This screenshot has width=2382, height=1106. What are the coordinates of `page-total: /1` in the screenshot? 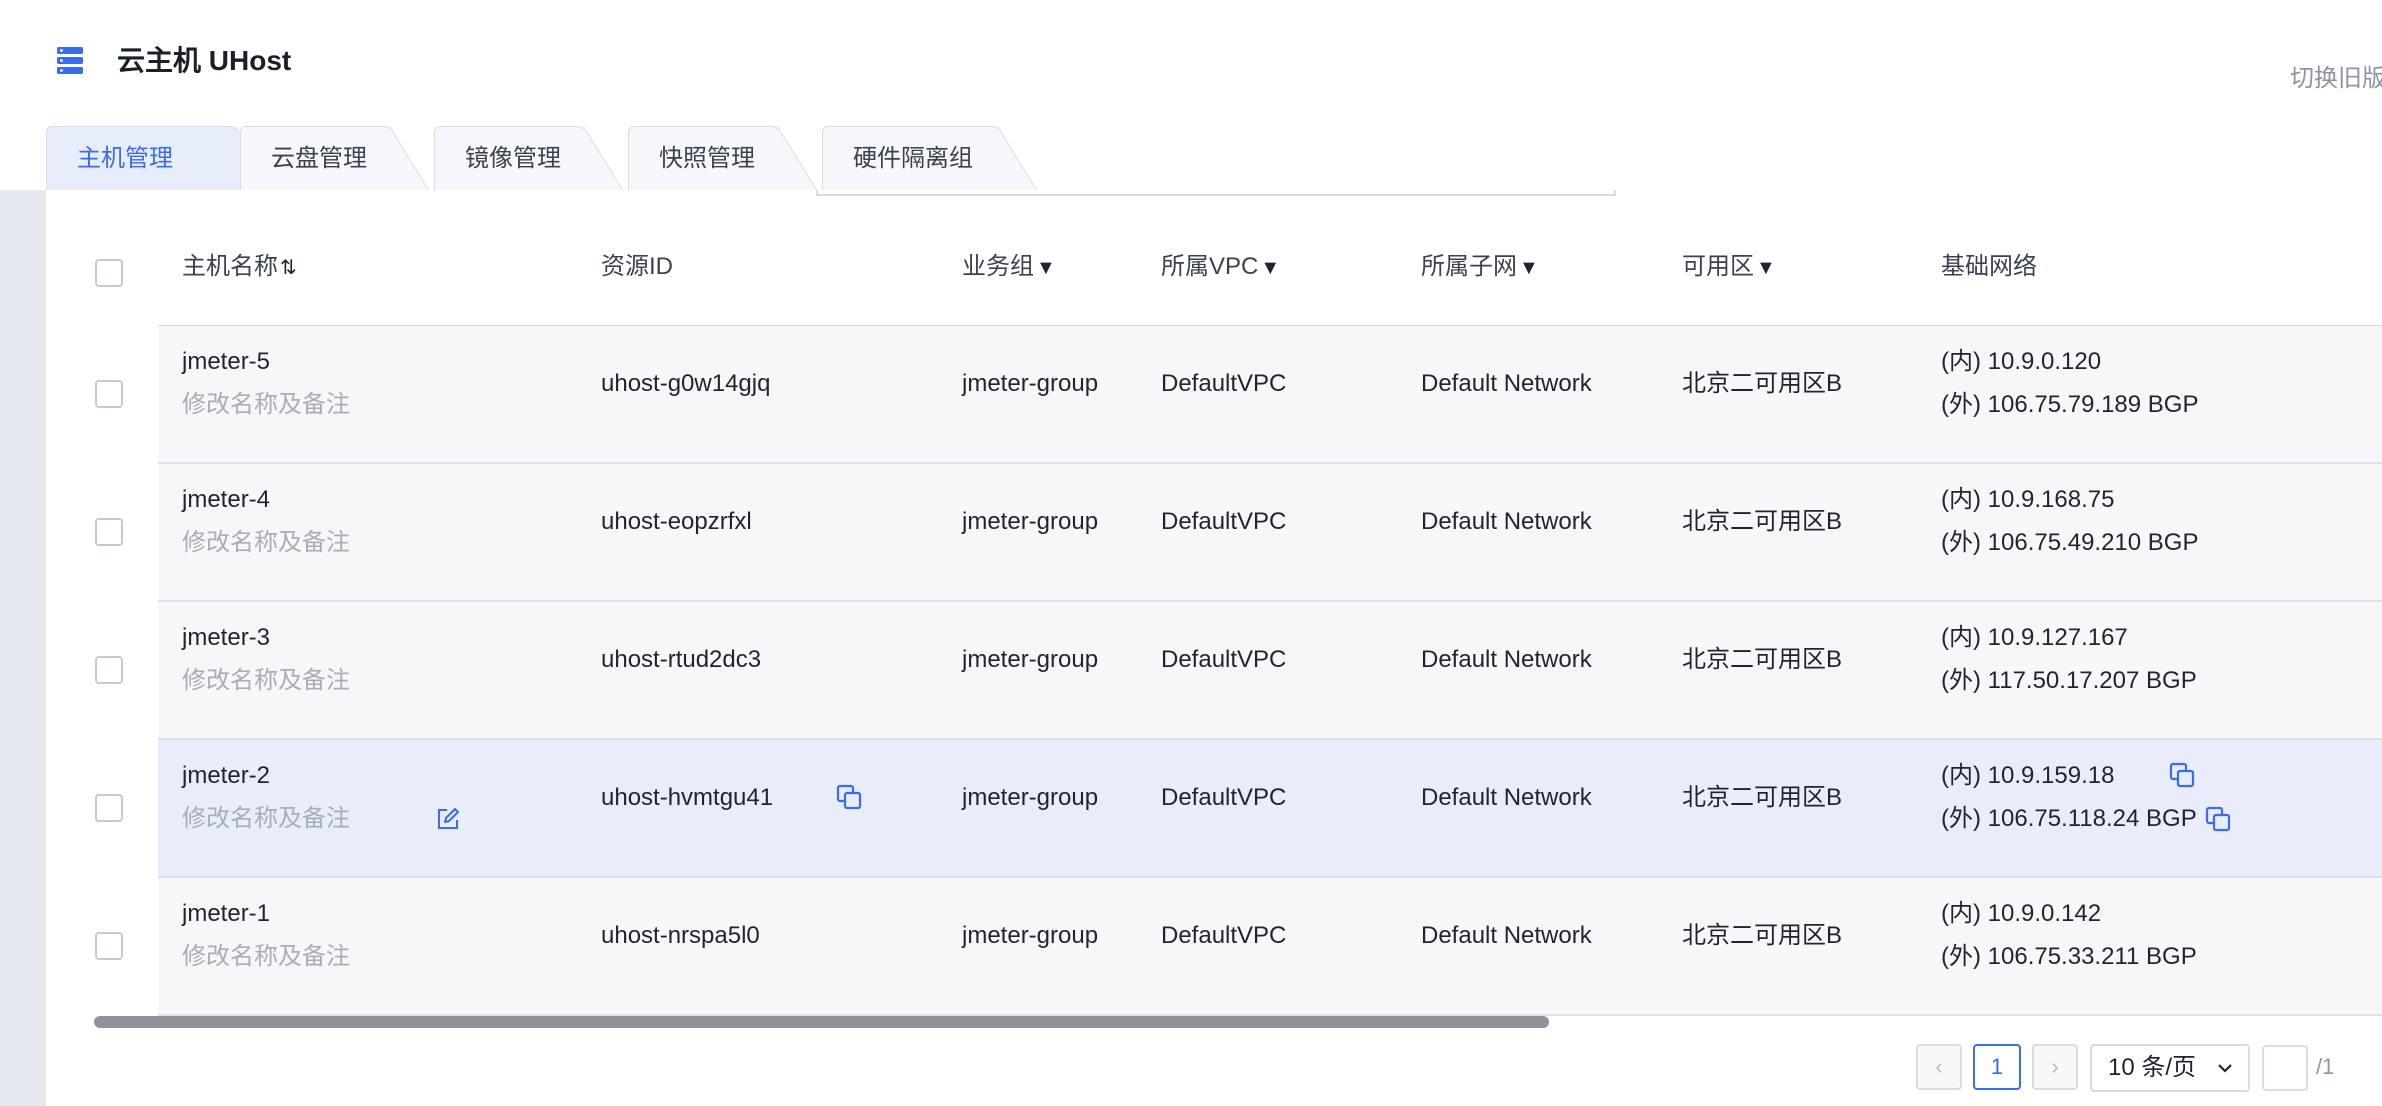 It's located at (2325, 1066).